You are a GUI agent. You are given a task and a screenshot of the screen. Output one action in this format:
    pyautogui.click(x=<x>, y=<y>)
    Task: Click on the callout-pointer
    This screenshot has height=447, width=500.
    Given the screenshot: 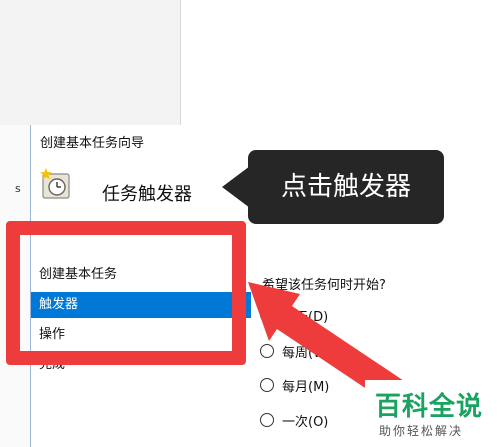 What is the action you would take?
    pyautogui.click(x=236, y=187)
    